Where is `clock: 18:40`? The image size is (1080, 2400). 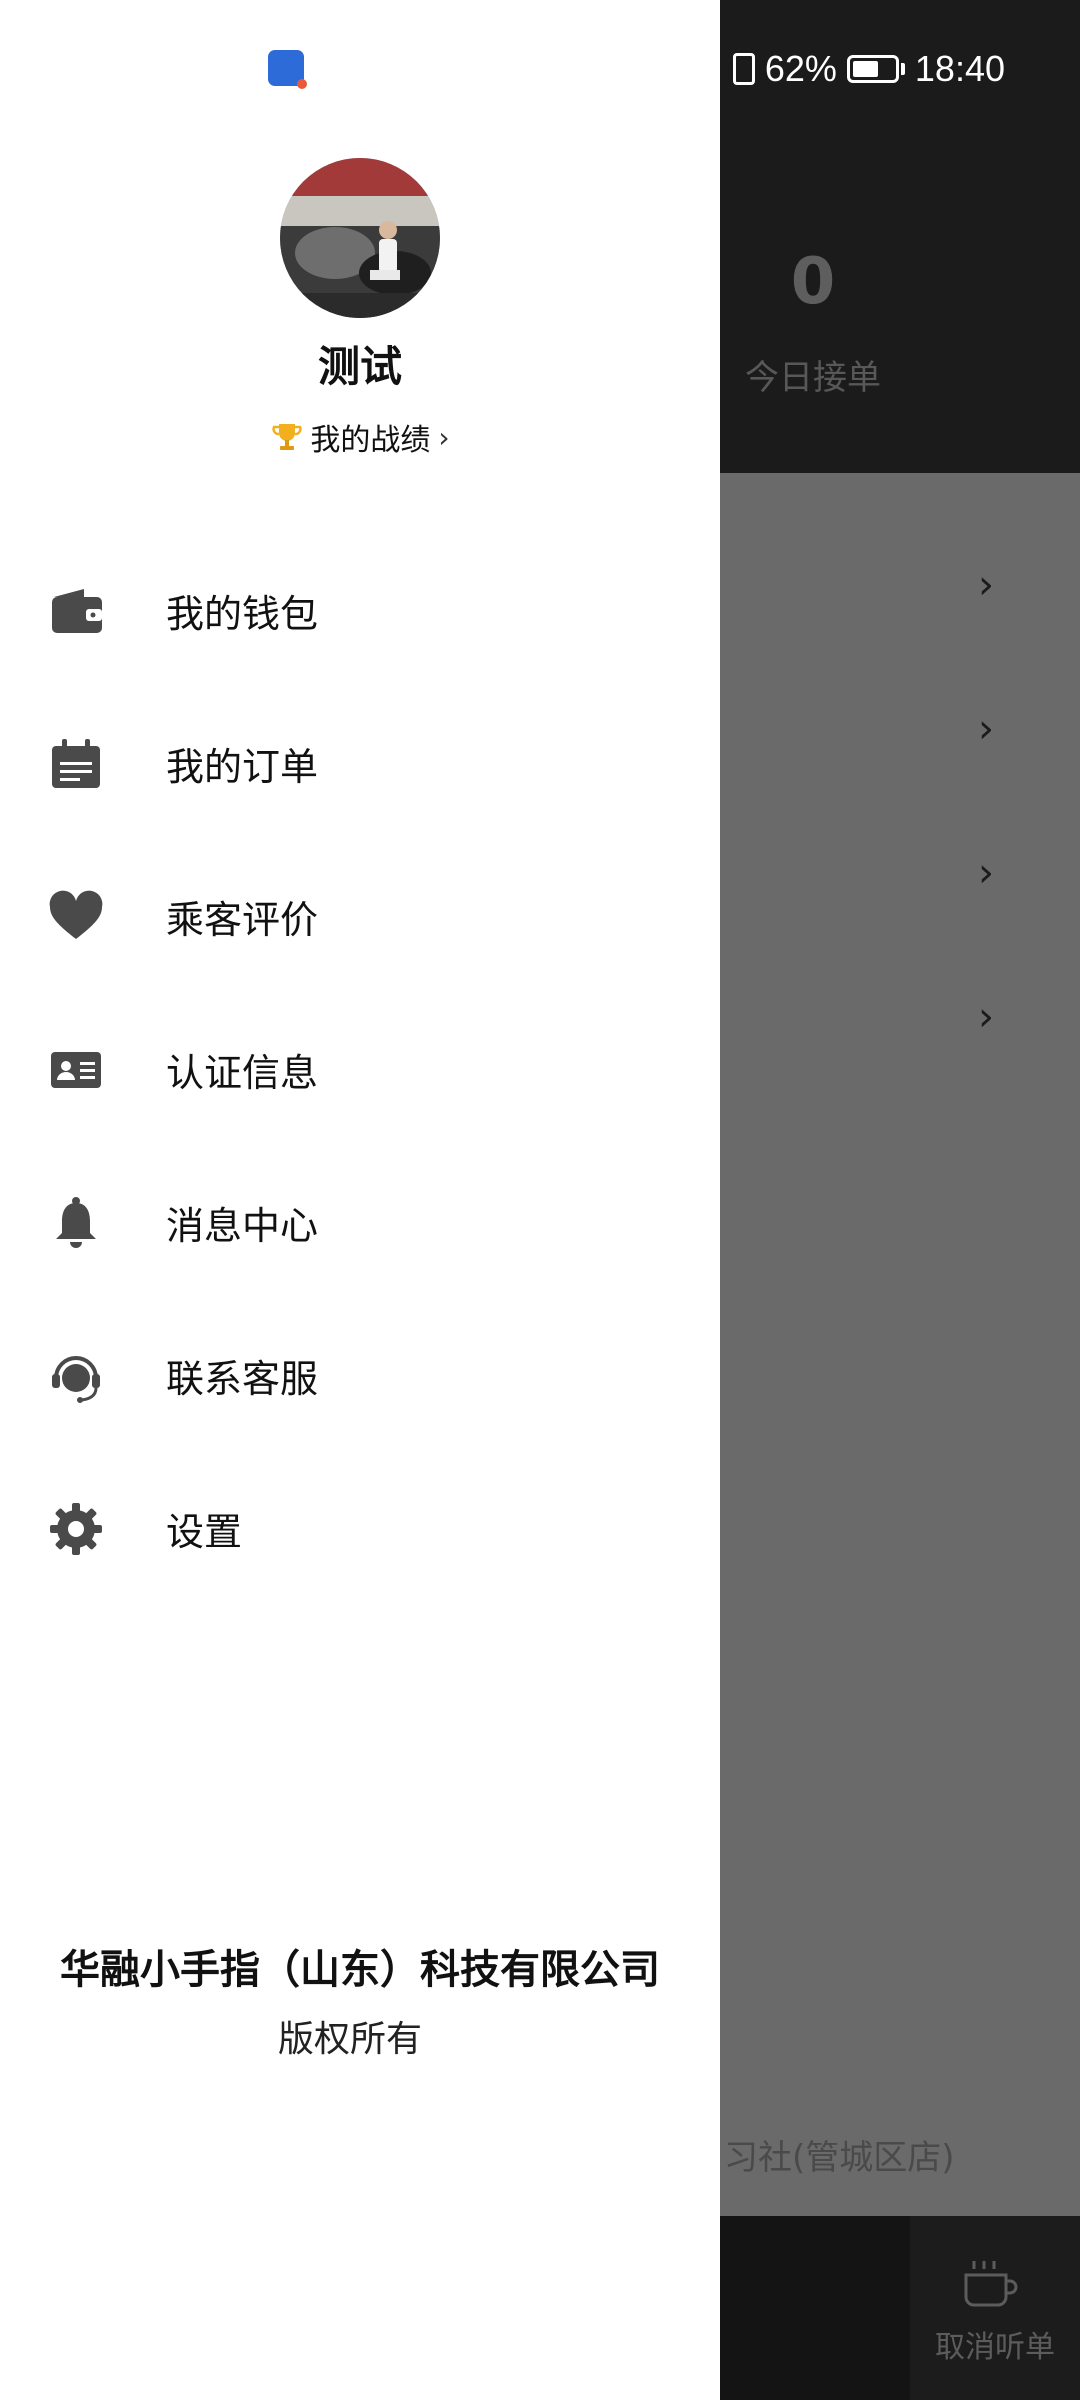
clock: 18:40 is located at coordinates (959, 68).